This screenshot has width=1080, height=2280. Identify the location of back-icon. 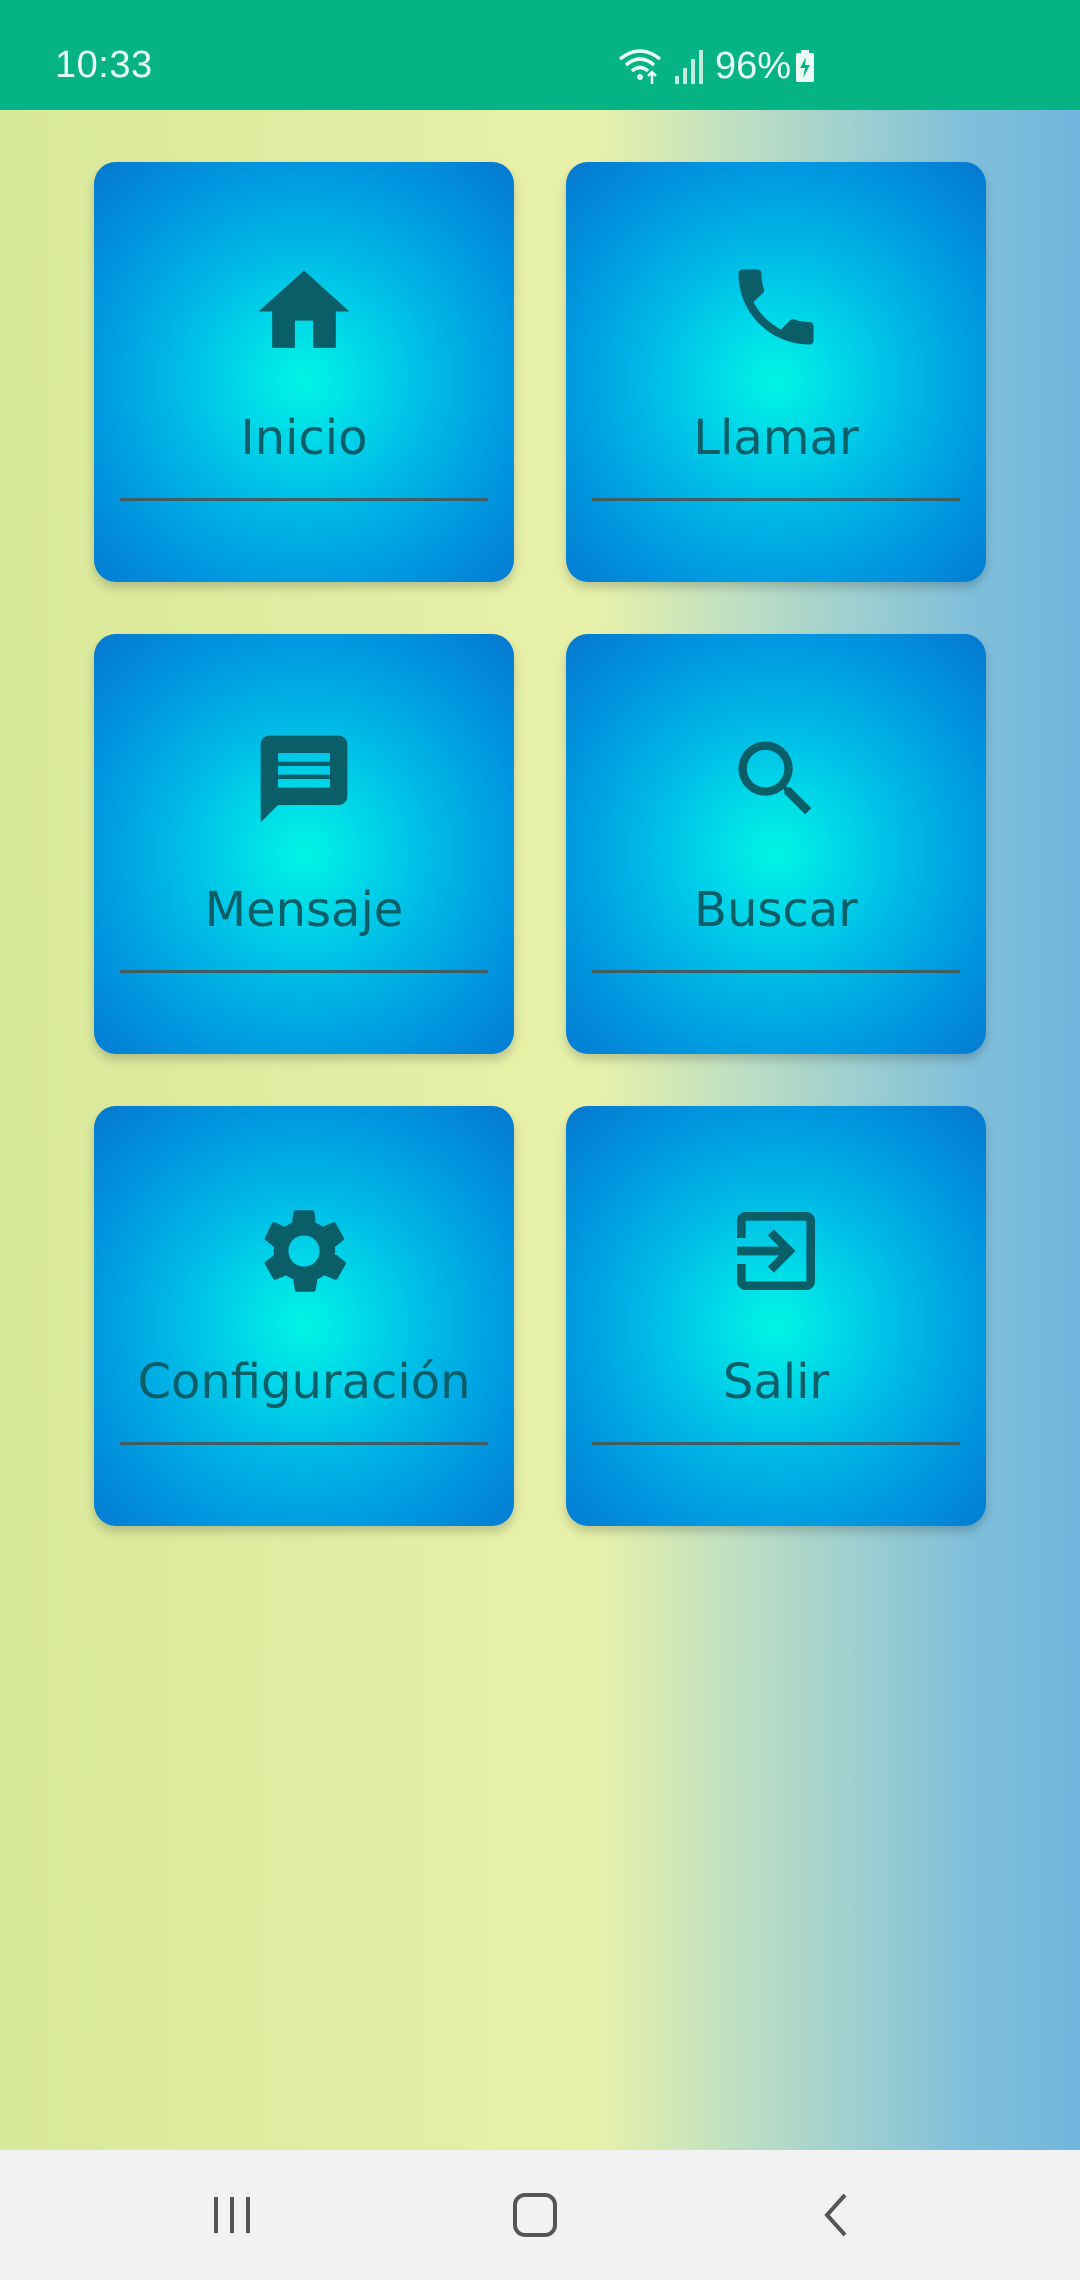
(837, 2215).